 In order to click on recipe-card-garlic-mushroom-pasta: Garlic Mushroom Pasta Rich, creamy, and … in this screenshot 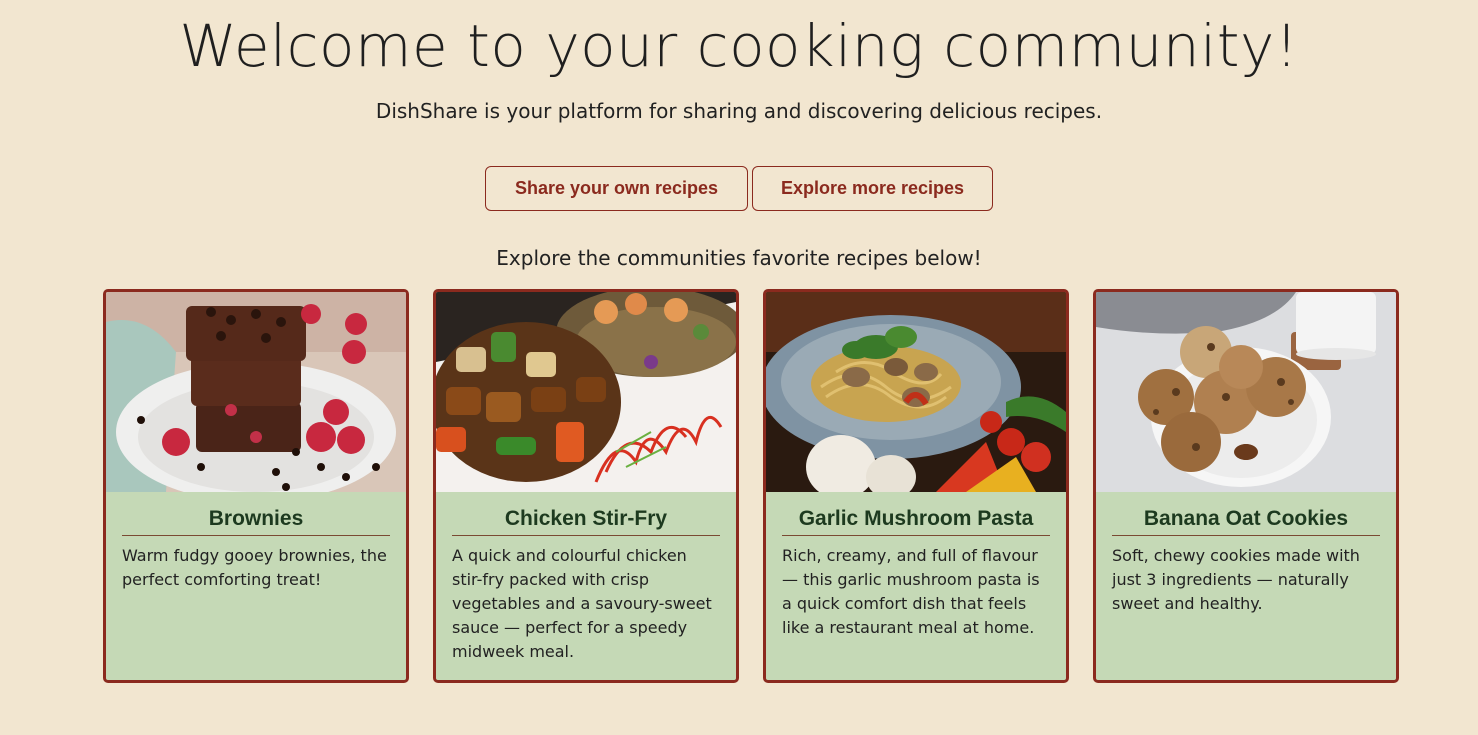, I will do `click(916, 486)`.